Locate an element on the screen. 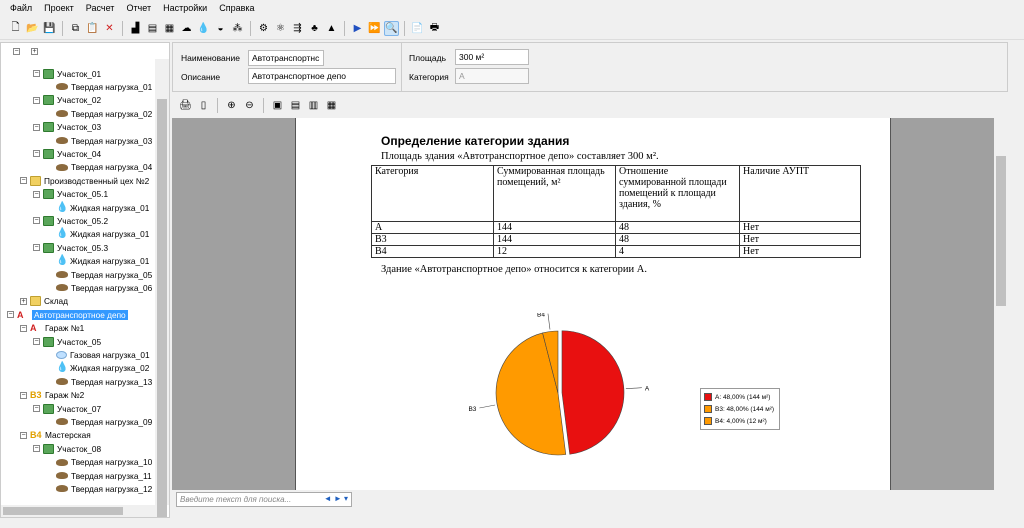  menu-report: Отчет is located at coordinates (138, 8).